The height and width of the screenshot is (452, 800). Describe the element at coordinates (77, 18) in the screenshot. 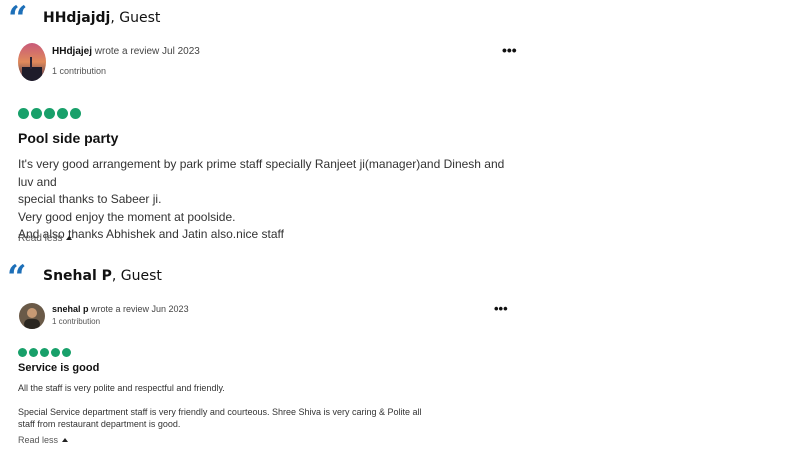

I see `guest-name: HHdjajdj` at that location.